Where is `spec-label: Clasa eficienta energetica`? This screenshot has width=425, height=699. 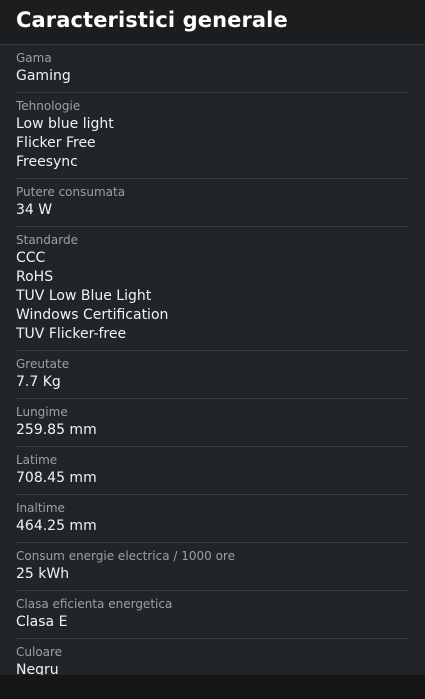 spec-label: Clasa eficienta energetica is located at coordinates (94, 604).